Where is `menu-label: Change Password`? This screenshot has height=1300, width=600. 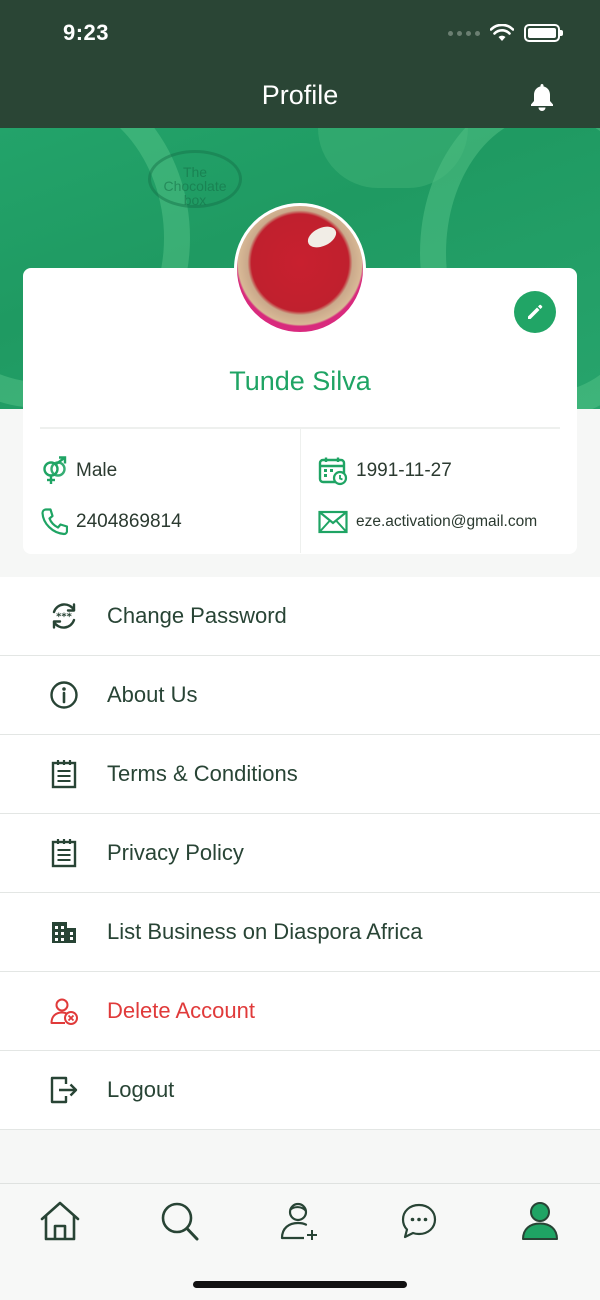
menu-label: Change Password is located at coordinates (197, 615).